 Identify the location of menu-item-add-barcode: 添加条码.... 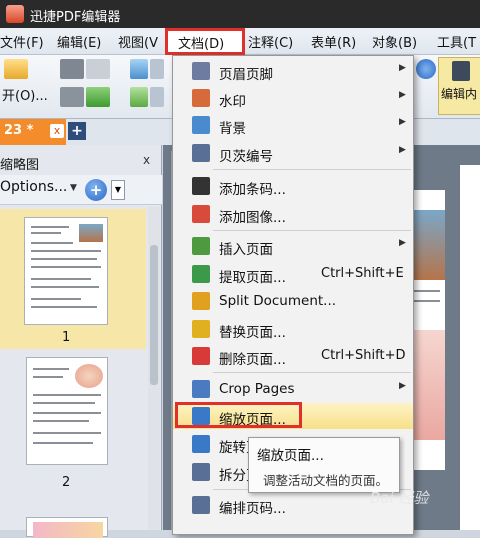
(293, 186).